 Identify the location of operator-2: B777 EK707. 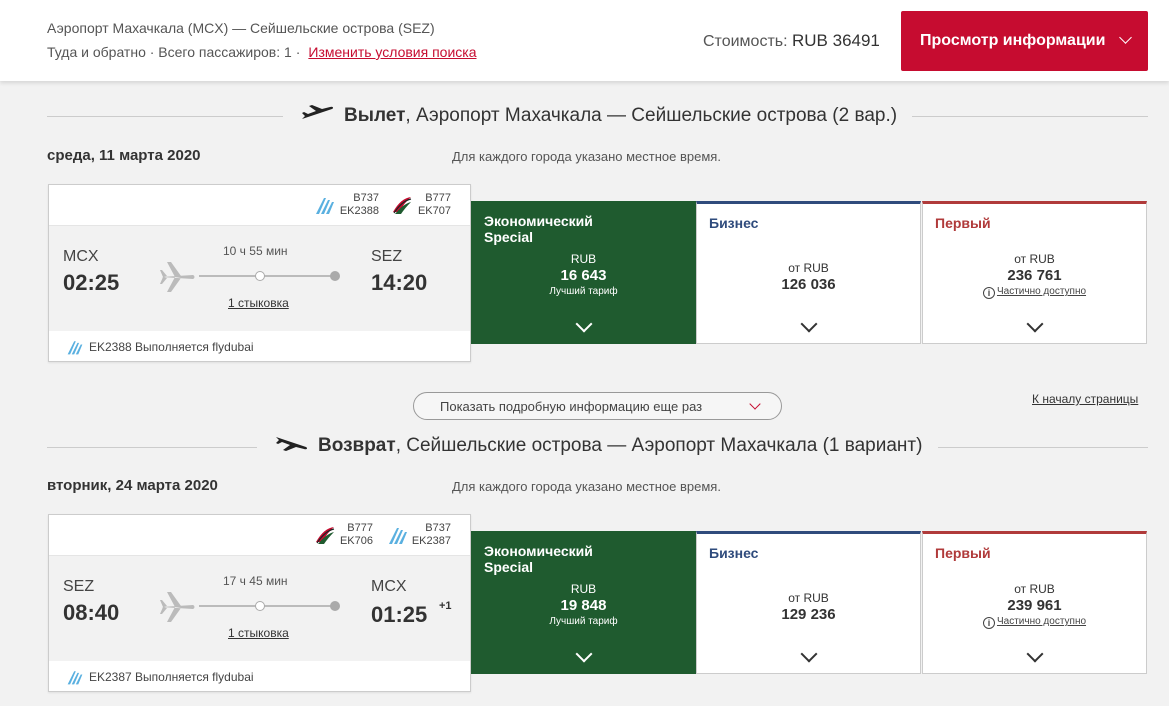
(431, 205).